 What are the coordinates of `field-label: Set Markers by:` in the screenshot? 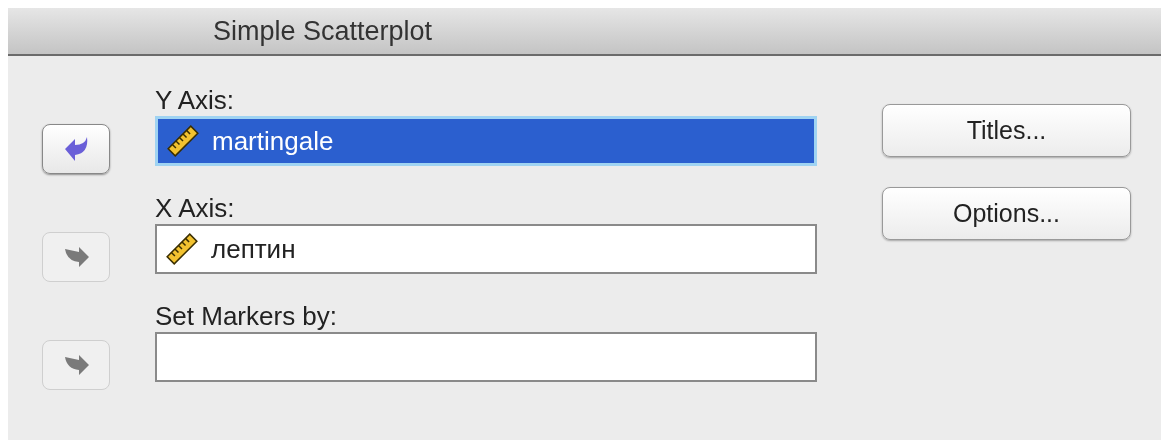 It's located at (247, 316).